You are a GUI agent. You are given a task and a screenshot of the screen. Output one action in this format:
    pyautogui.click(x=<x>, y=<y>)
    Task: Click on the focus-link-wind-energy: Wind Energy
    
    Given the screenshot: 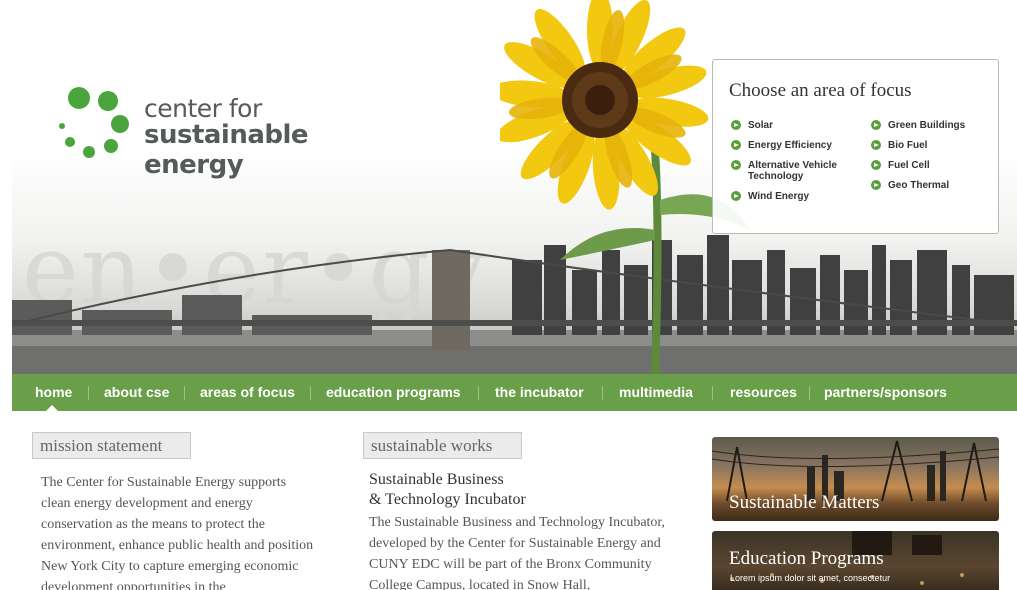 What is the action you would take?
    pyautogui.click(x=796, y=196)
    